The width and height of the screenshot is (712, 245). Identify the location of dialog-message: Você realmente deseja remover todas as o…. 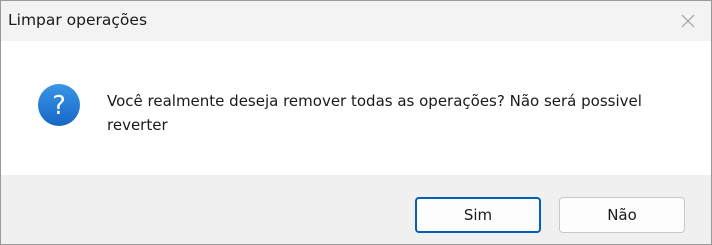
(374, 113).